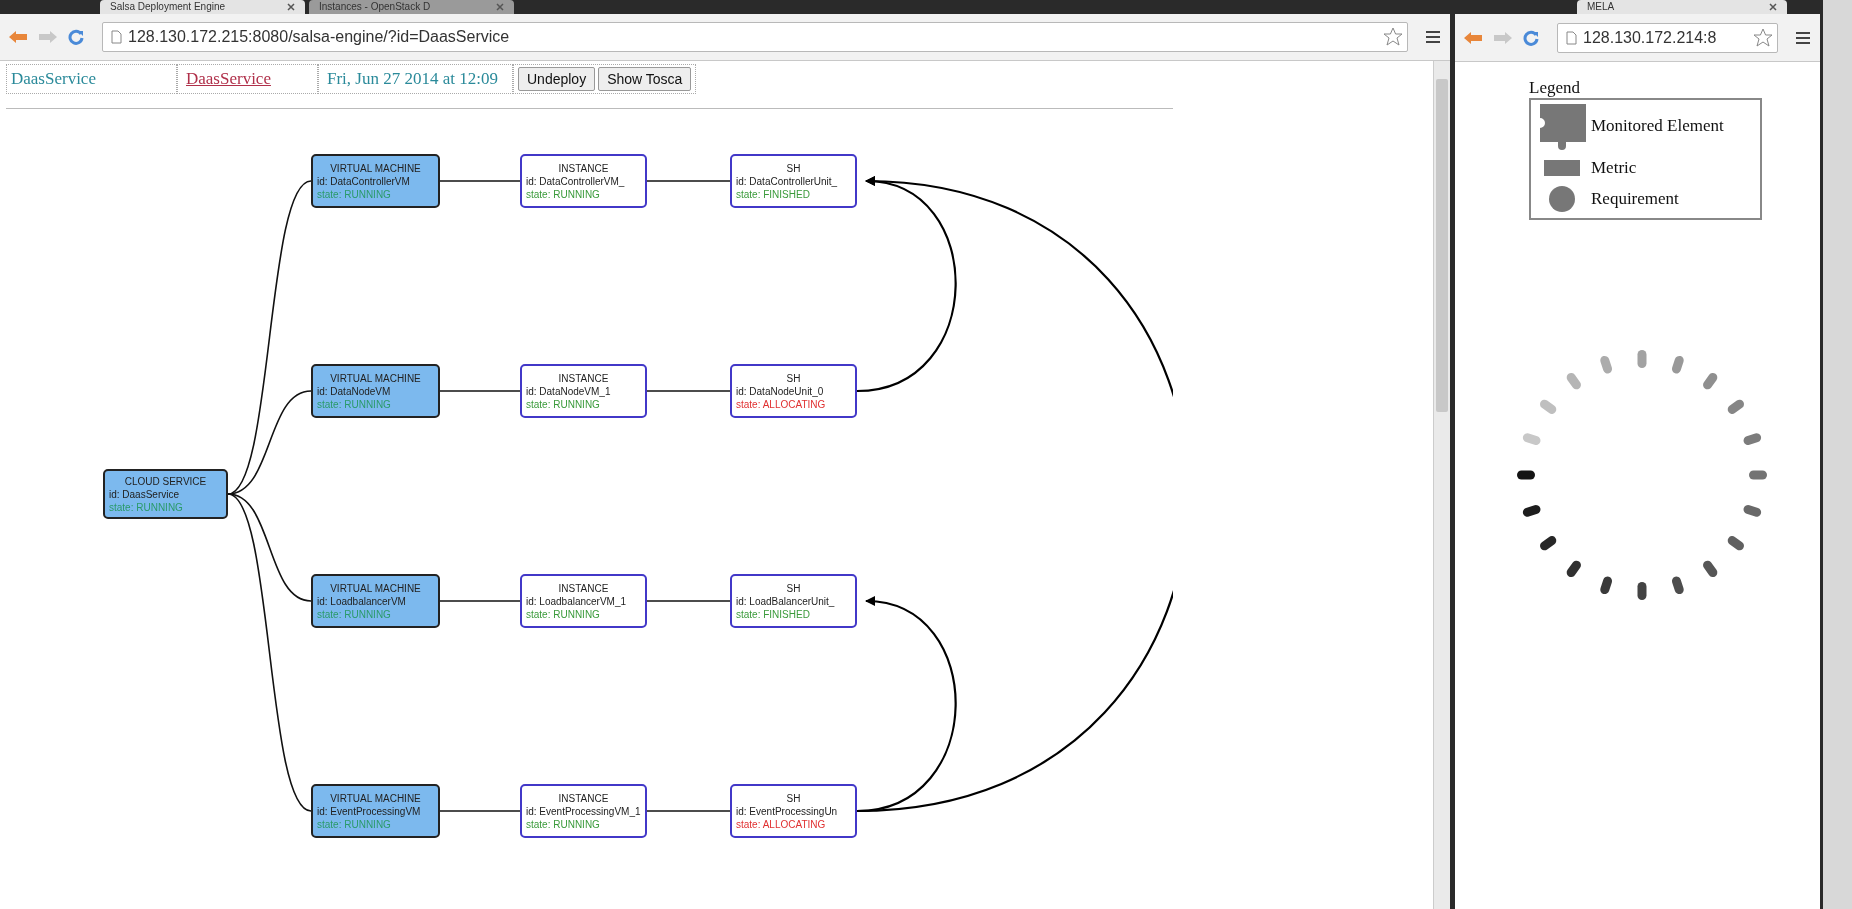 The width and height of the screenshot is (1852, 909). Describe the element at coordinates (1441, 485) in the screenshot. I see `scrollbar` at that location.